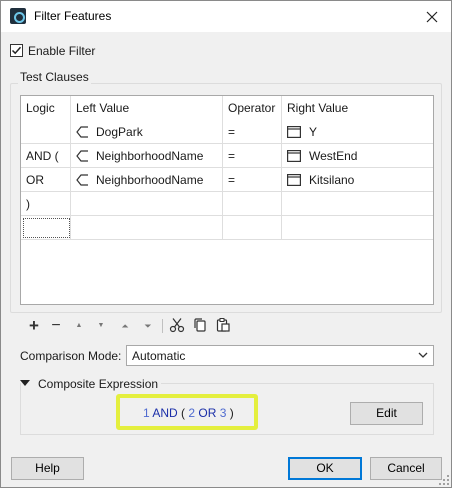 This screenshot has width=452, height=488. Describe the element at coordinates (357, 132) in the screenshot. I see `right-value-cell: Y` at that location.